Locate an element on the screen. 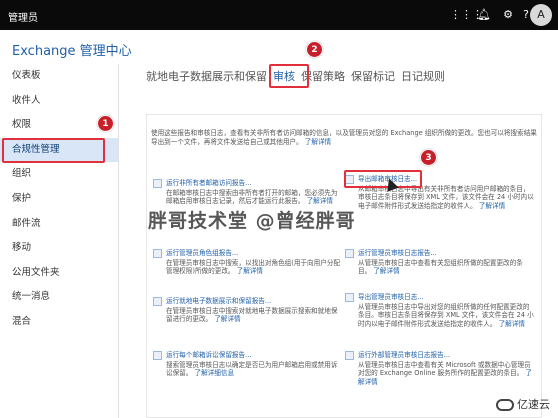 Image resolution: width=558 pixels, height=418 pixels. brand-label: 管理员 is located at coordinates (23, 18).